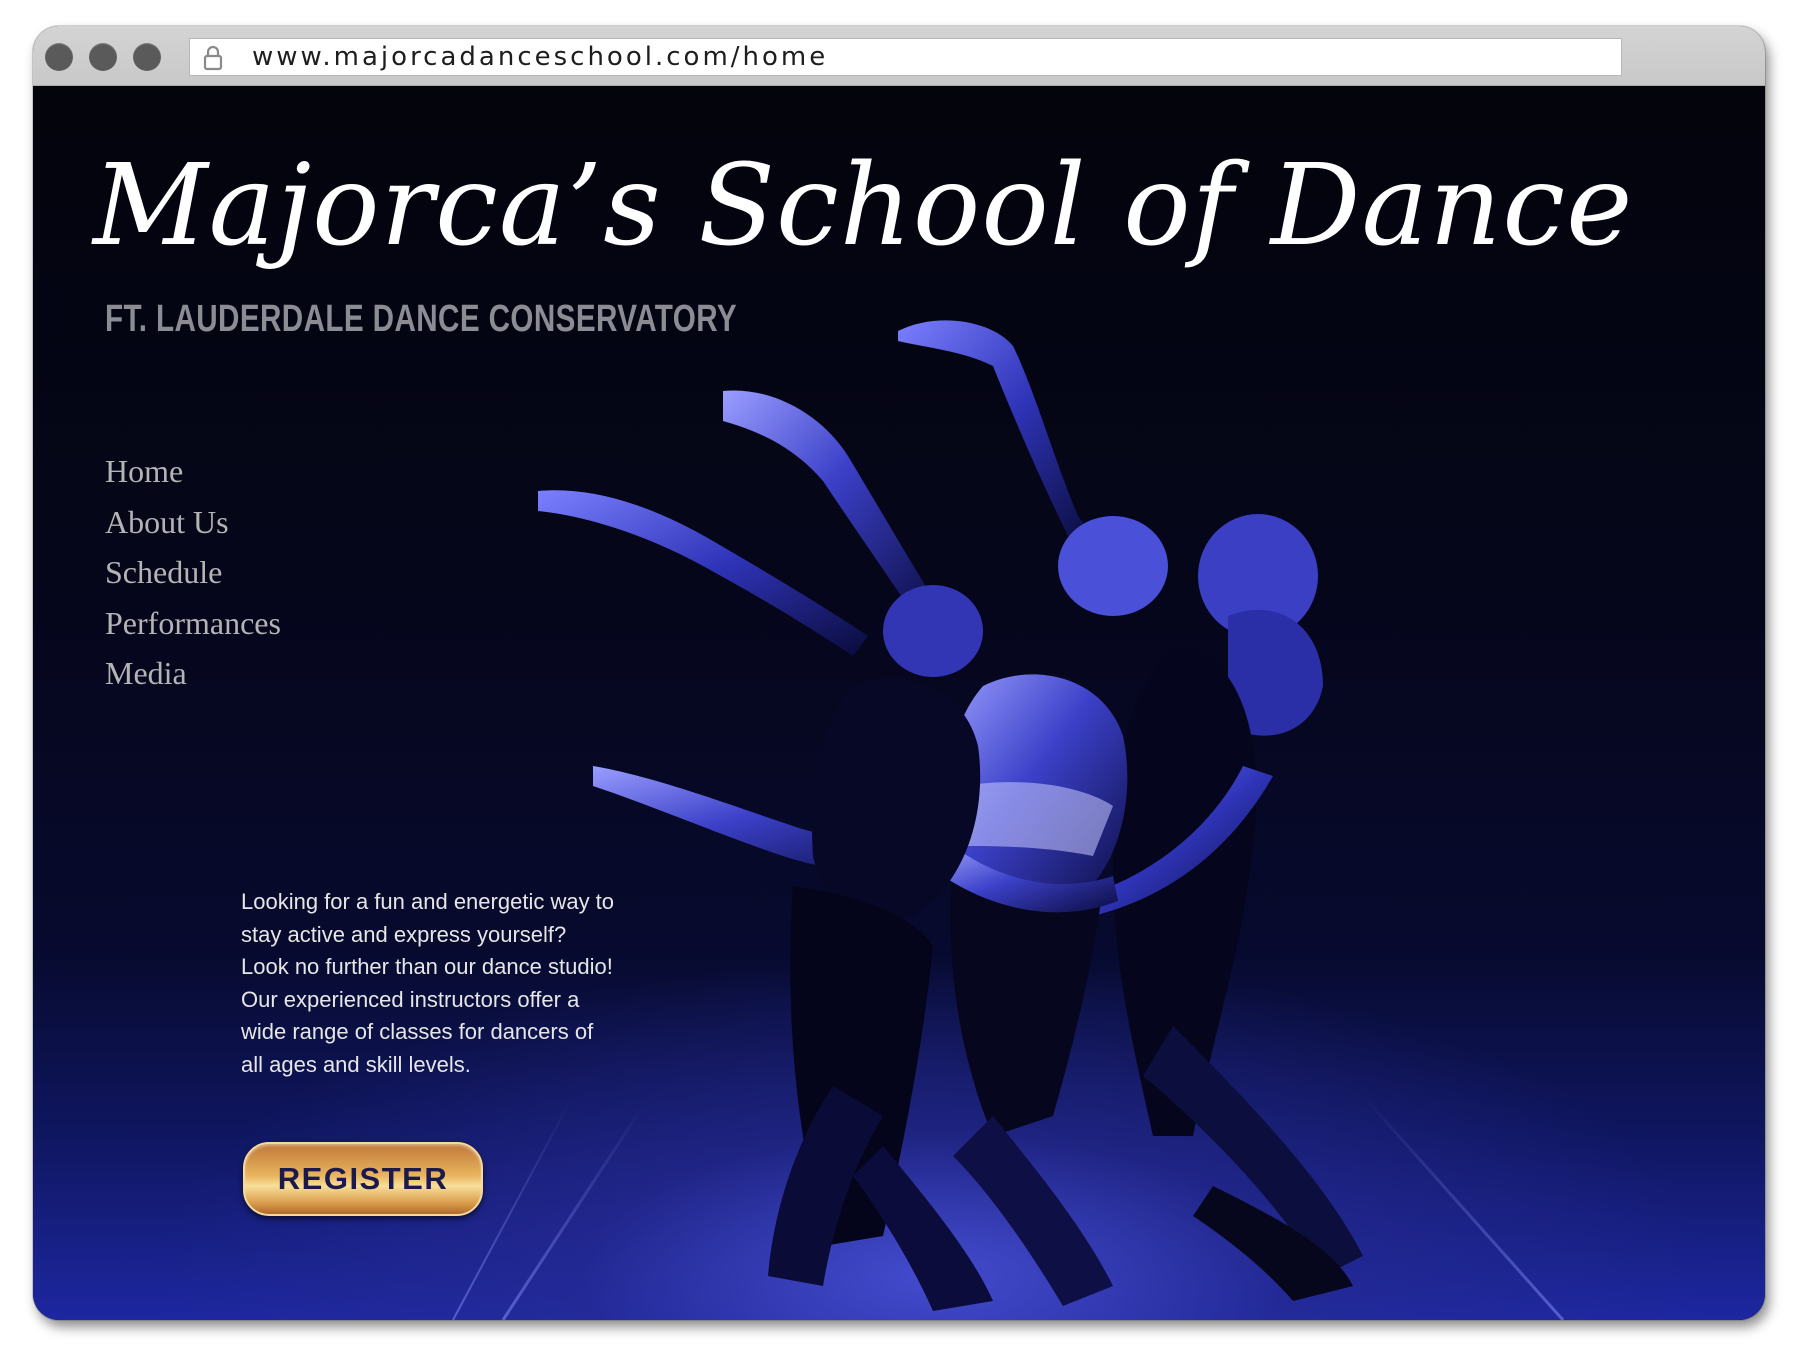  What do you see at coordinates (103, 57) in the screenshot?
I see `window-minimize-button` at bounding box center [103, 57].